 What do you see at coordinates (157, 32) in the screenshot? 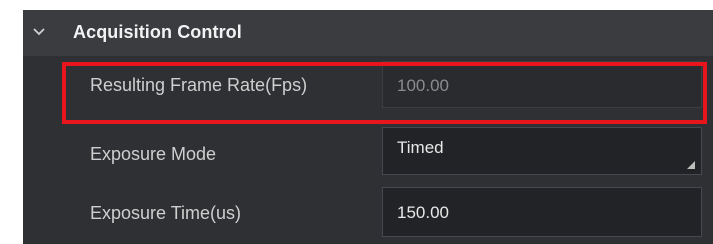
I see `group-title: Acquisition Control` at bounding box center [157, 32].